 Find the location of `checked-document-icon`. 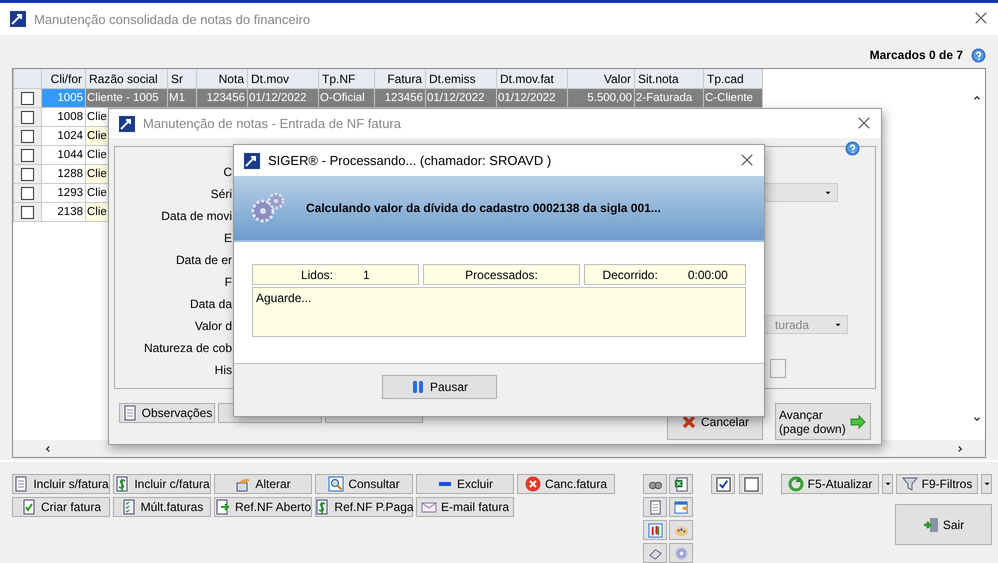

checked-document-icon is located at coordinates (28, 507).